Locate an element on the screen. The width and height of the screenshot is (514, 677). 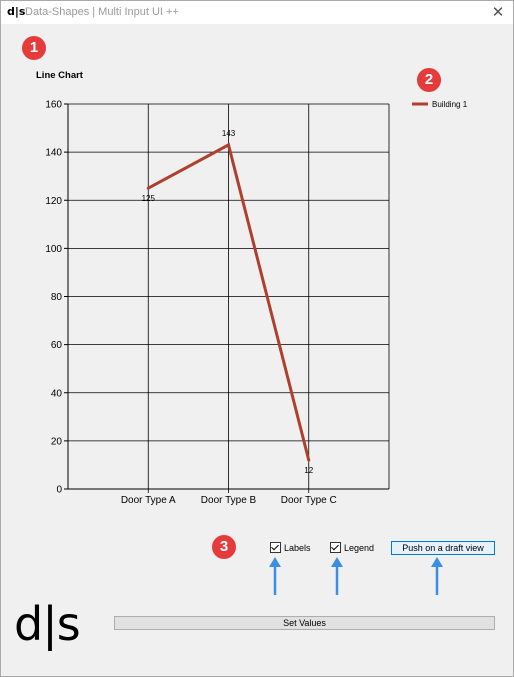
y-tick-label: 100 is located at coordinates (53, 249).